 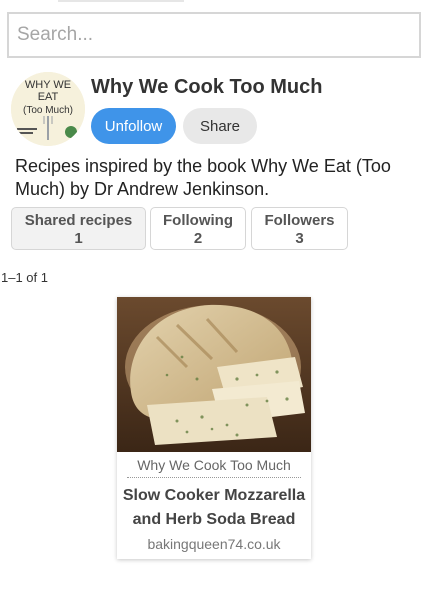 What do you see at coordinates (214, 35) in the screenshot?
I see `search-input` at bounding box center [214, 35].